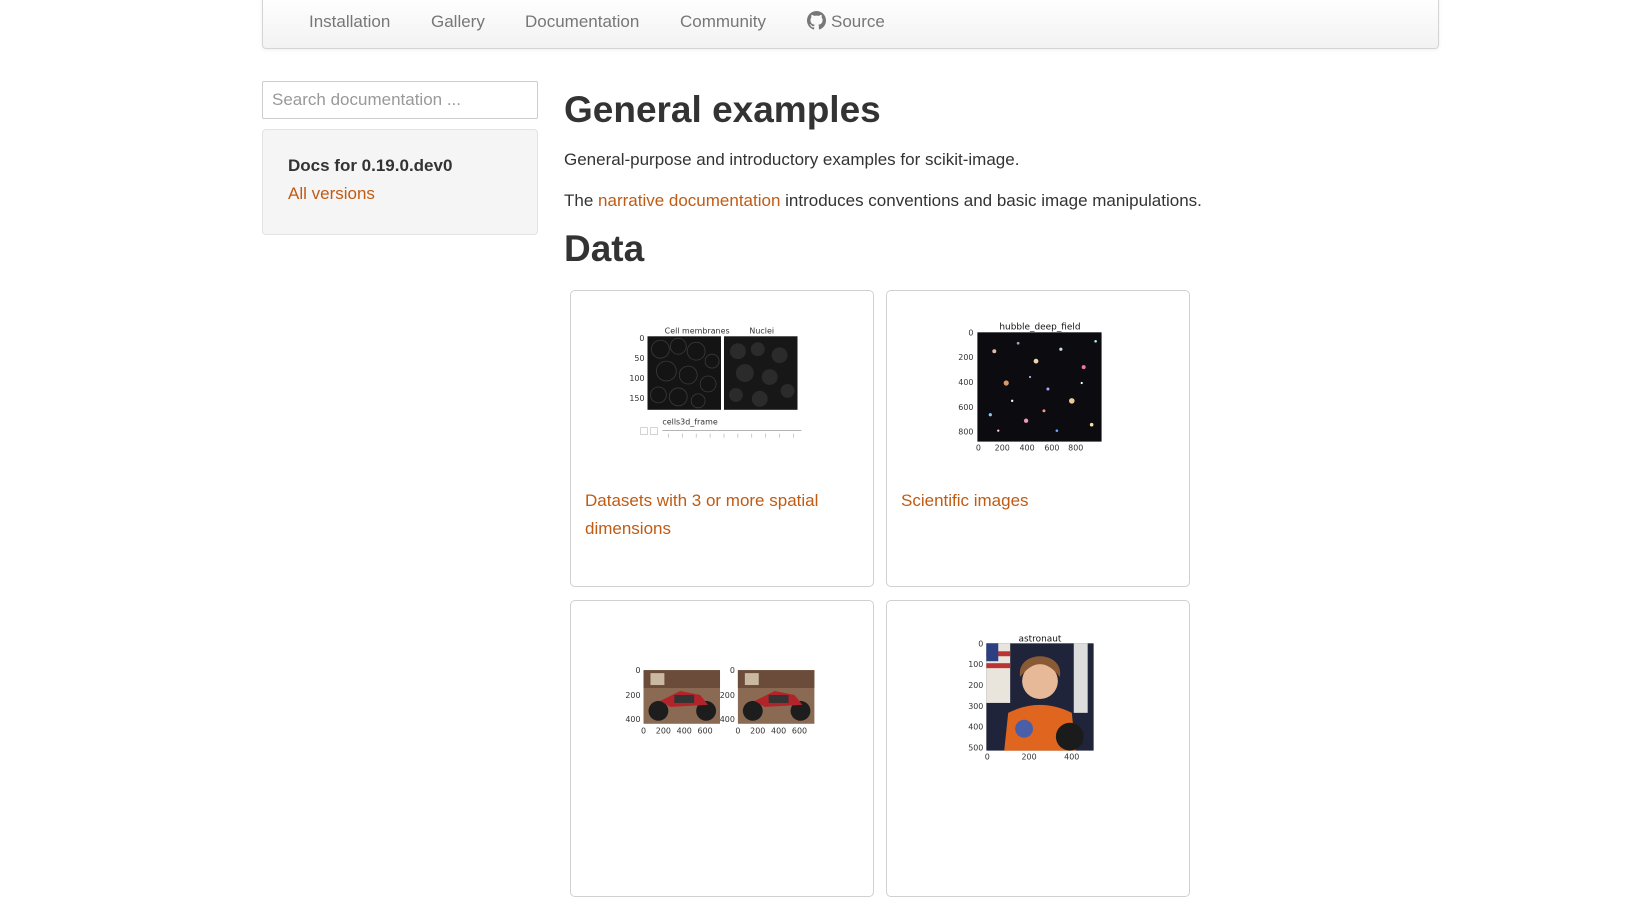 This screenshot has height=897, width=1652. What do you see at coordinates (682, 697) in the screenshot?
I see `motorcycle-left` at bounding box center [682, 697].